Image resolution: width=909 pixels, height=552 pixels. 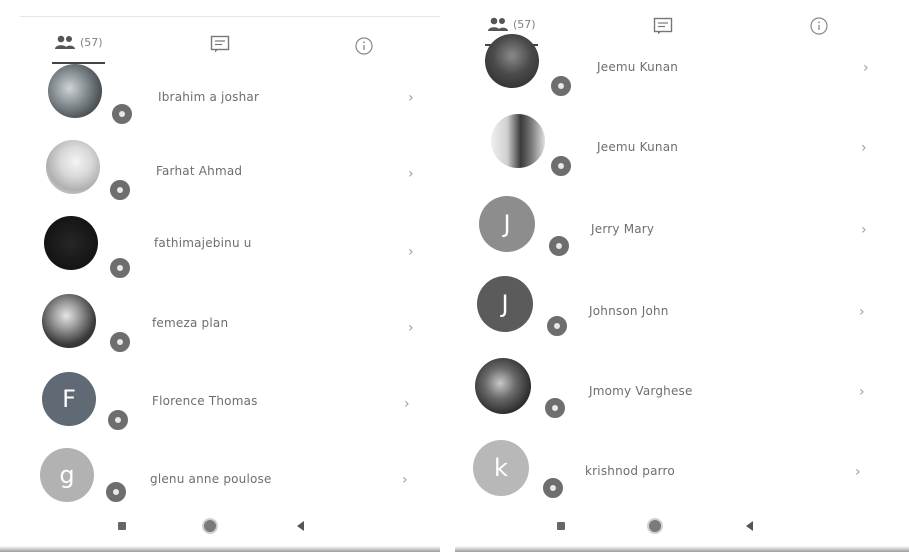 I want to click on contact-name: femeza plan, so click(x=190, y=323).